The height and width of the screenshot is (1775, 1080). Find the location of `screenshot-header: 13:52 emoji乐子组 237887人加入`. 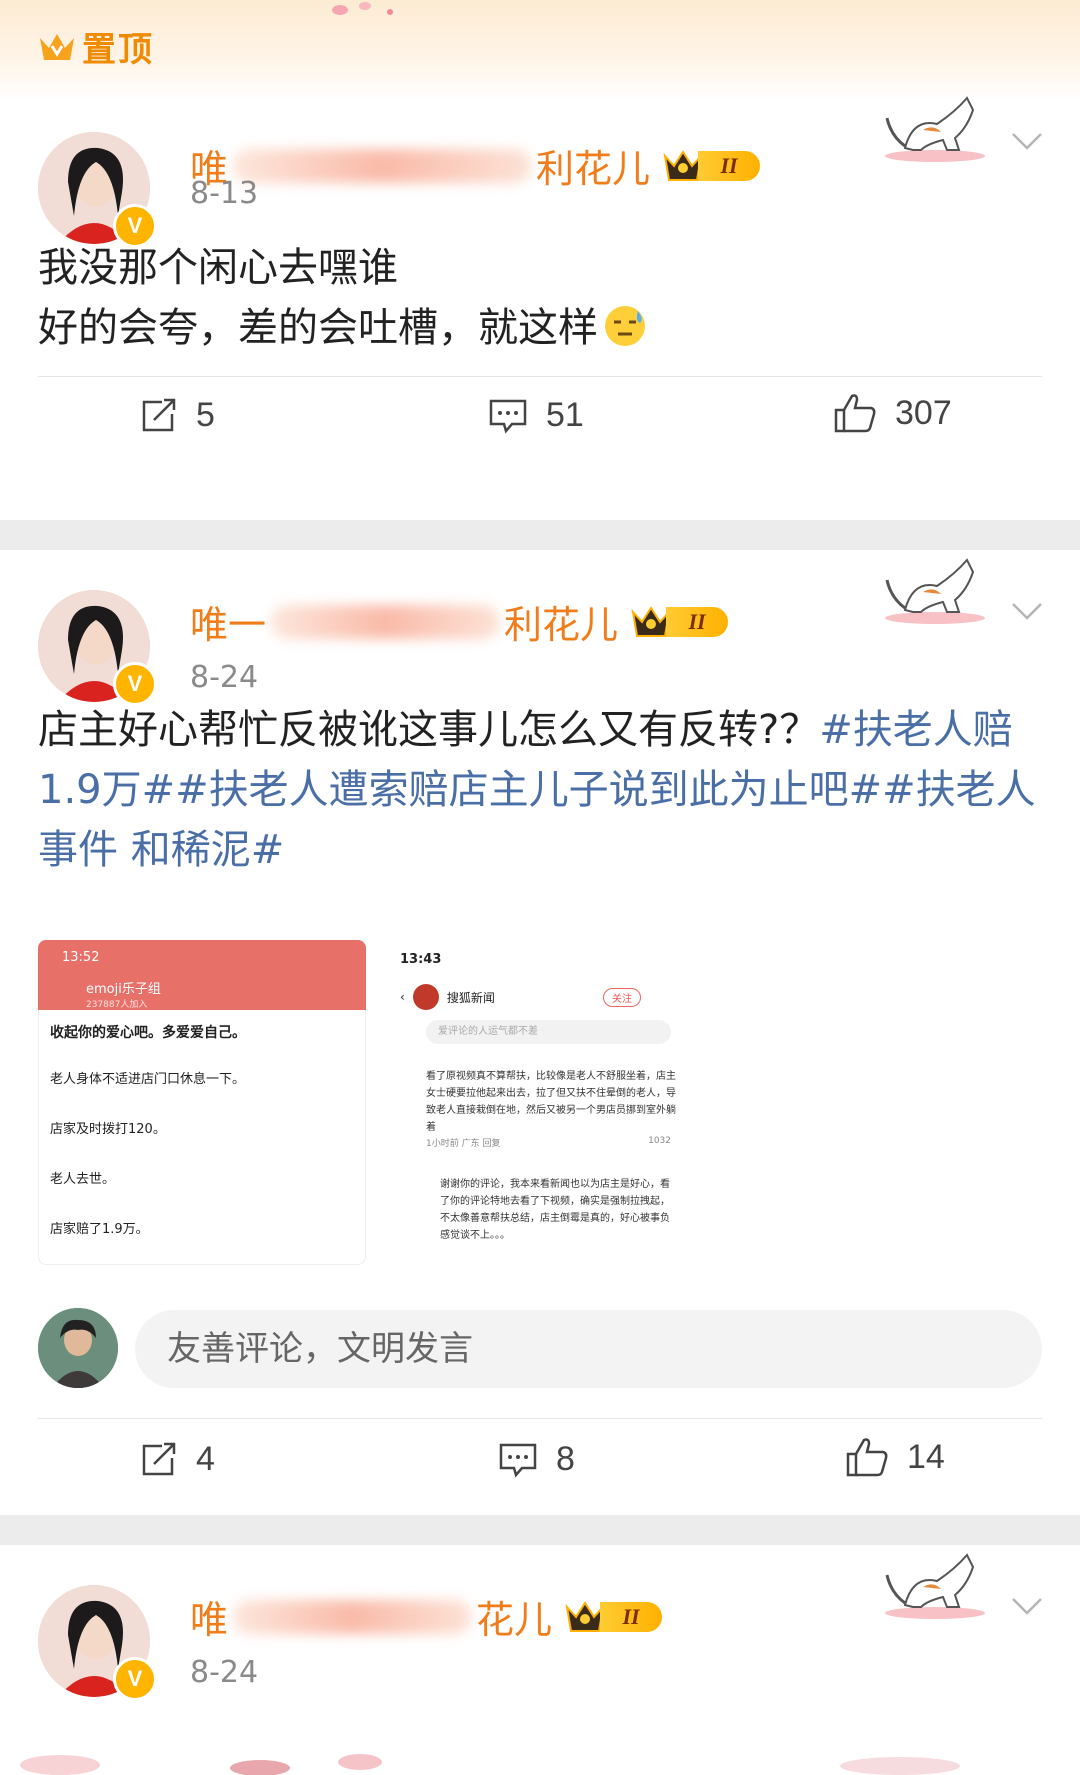

screenshot-header: 13:52 emoji乐子组 237887人加入 is located at coordinates (202, 975).